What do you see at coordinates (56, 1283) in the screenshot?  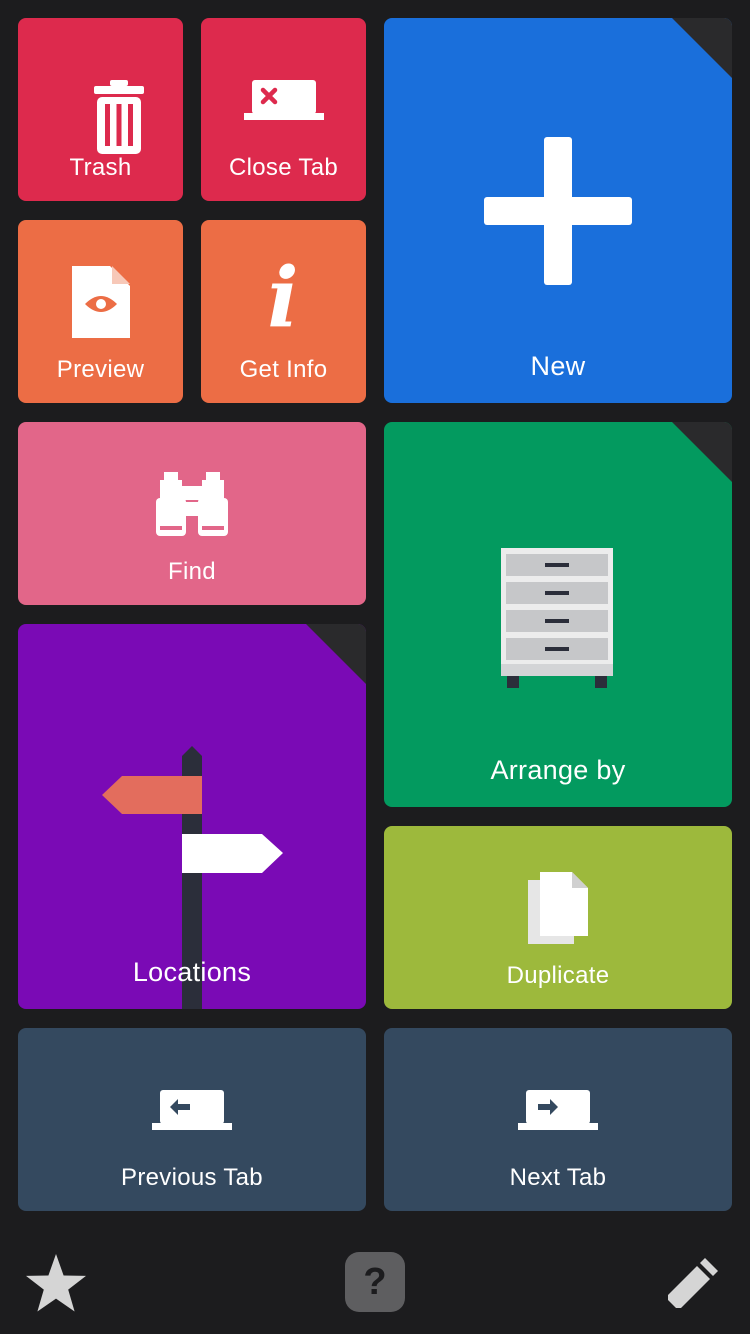 I see `star-icon` at bounding box center [56, 1283].